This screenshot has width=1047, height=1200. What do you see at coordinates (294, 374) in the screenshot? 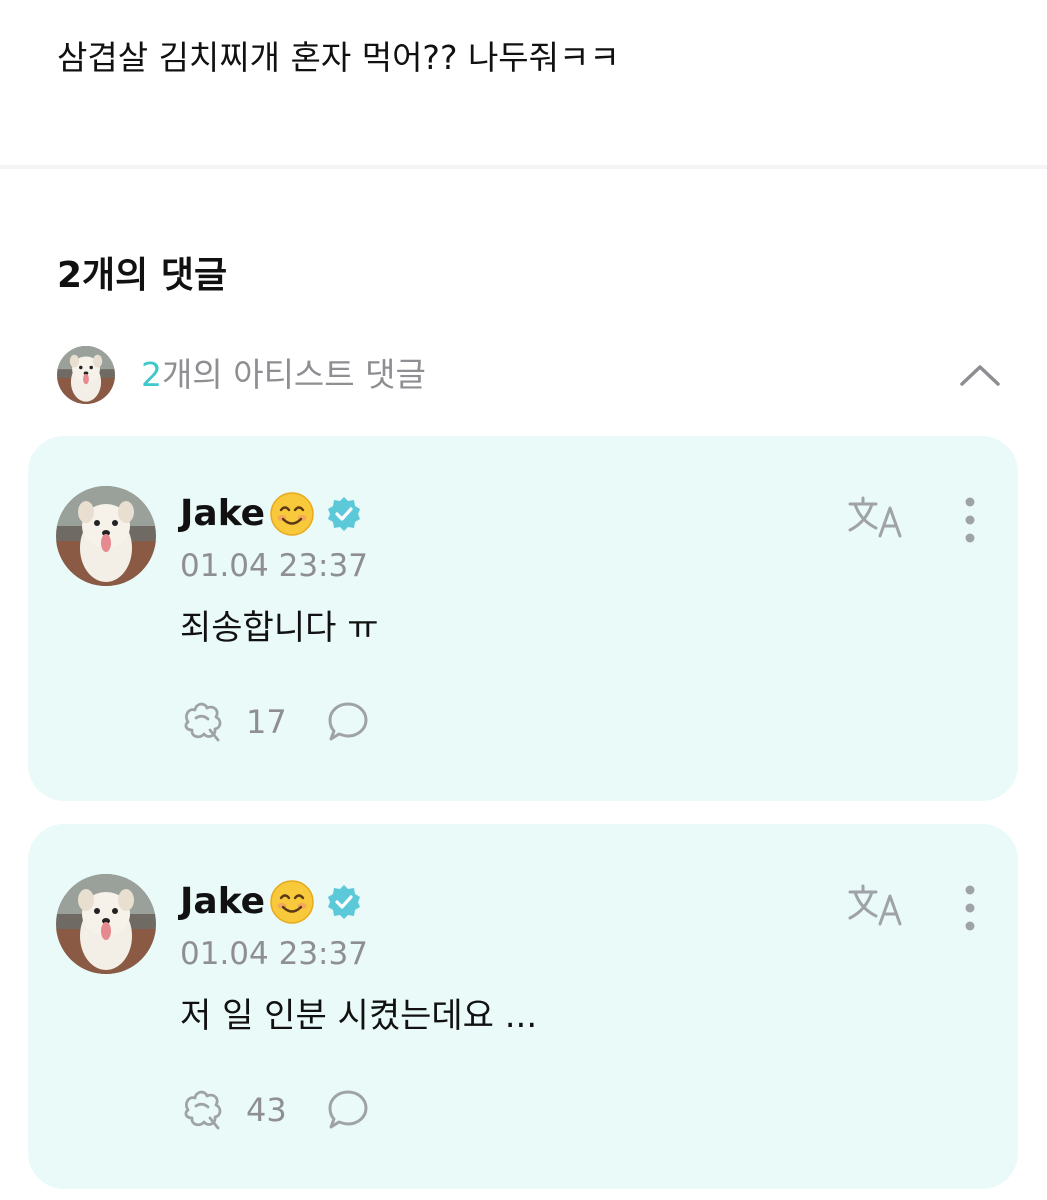
I see `artist-comments-label-text: 개의 아티스트 댓글` at bounding box center [294, 374].